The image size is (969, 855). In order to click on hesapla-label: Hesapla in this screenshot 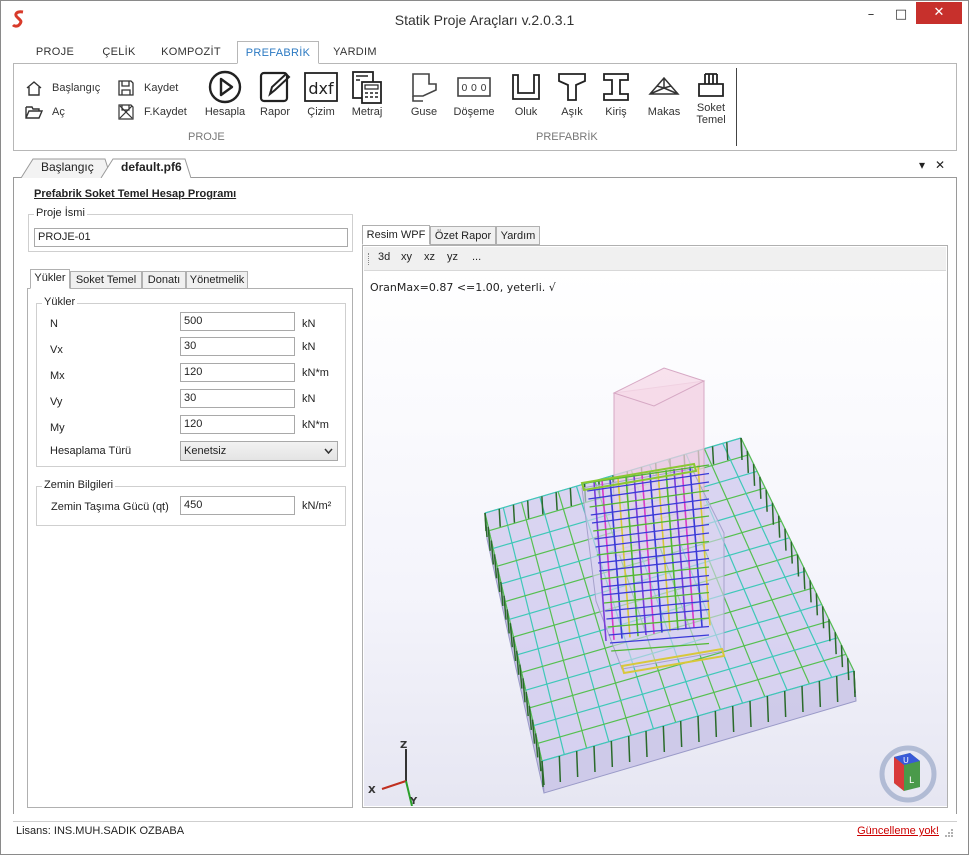, I will do `click(225, 112)`.